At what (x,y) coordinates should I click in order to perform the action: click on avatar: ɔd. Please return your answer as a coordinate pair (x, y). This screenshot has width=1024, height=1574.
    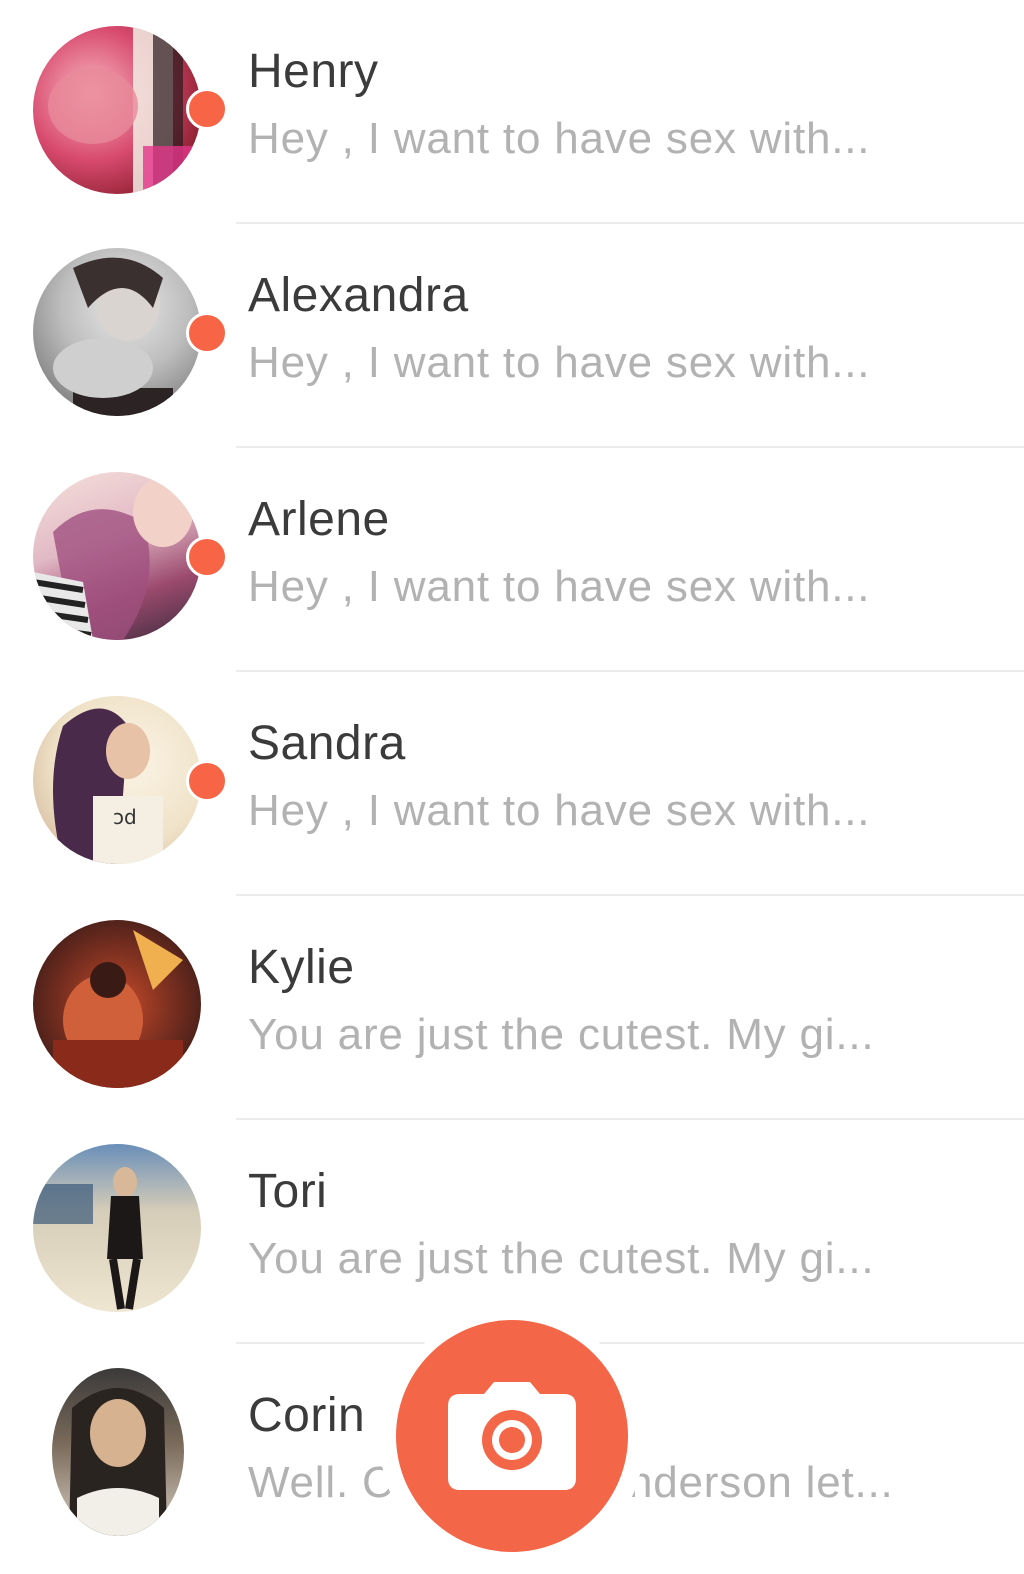
    Looking at the image, I should click on (117, 780).